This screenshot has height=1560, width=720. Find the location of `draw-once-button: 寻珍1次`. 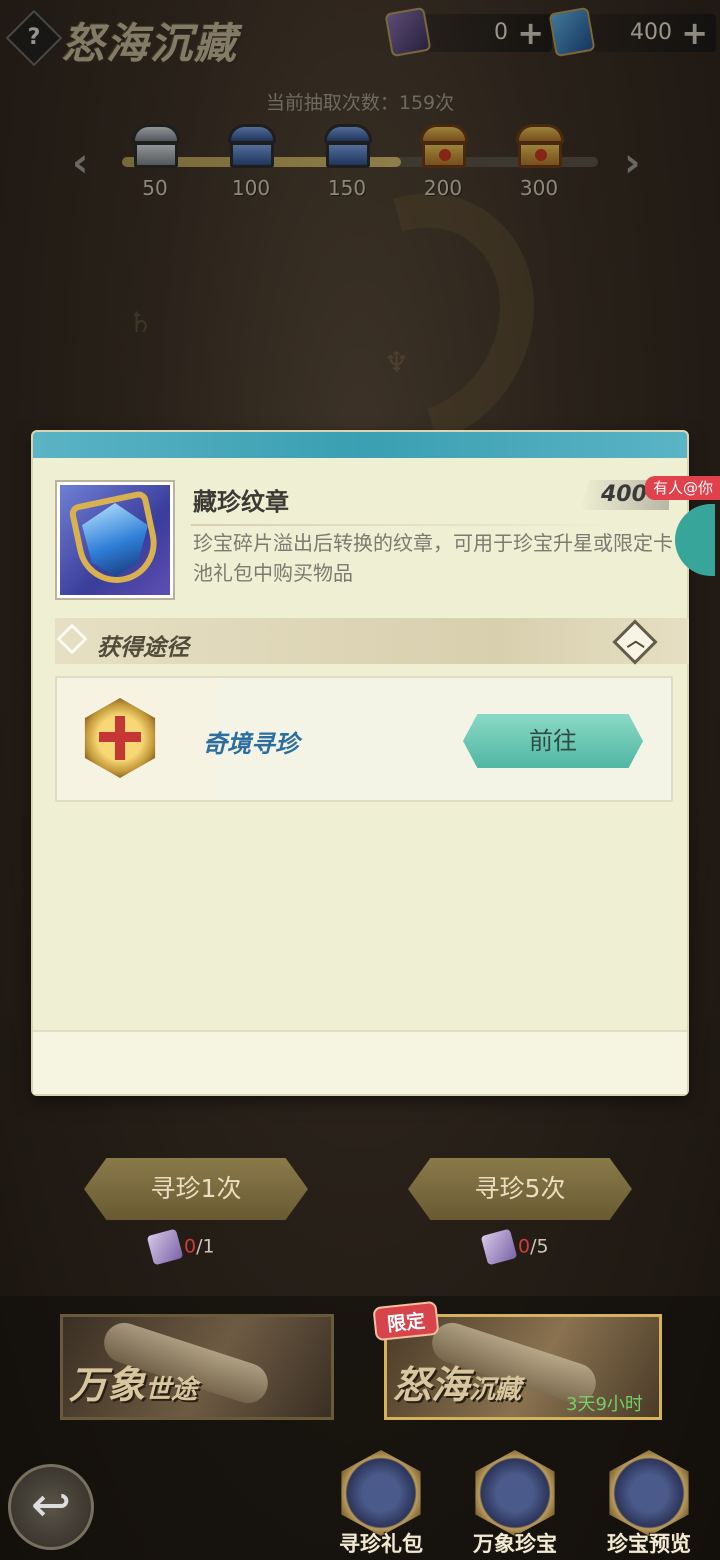

draw-once-button: 寻珍1次 is located at coordinates (196, 1189).